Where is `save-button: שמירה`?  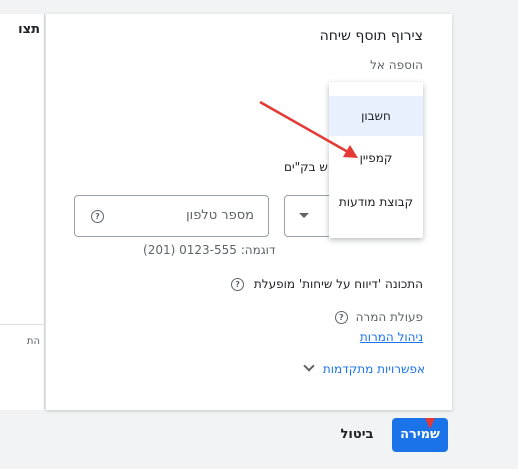
save-button: שמירה is located at coordinates (420, 435).